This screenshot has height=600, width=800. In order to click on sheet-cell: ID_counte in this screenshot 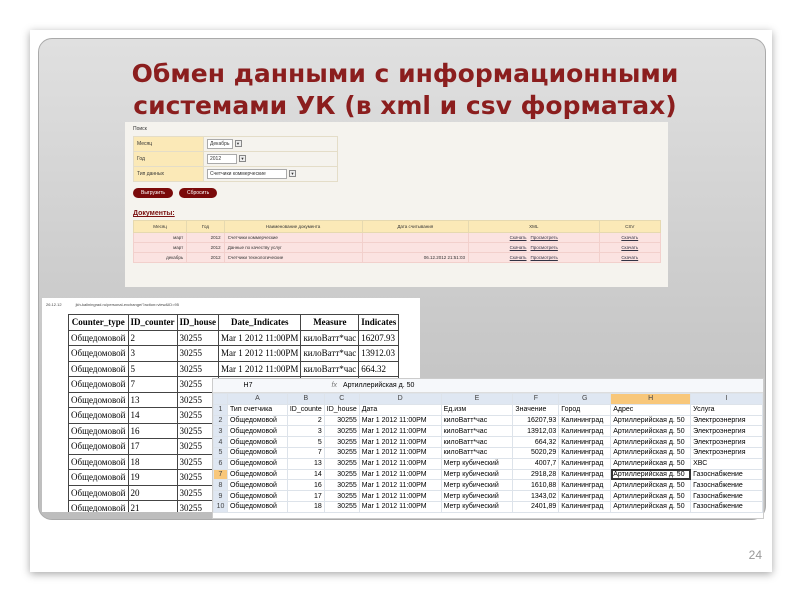, I will do `click(305, 409)`.